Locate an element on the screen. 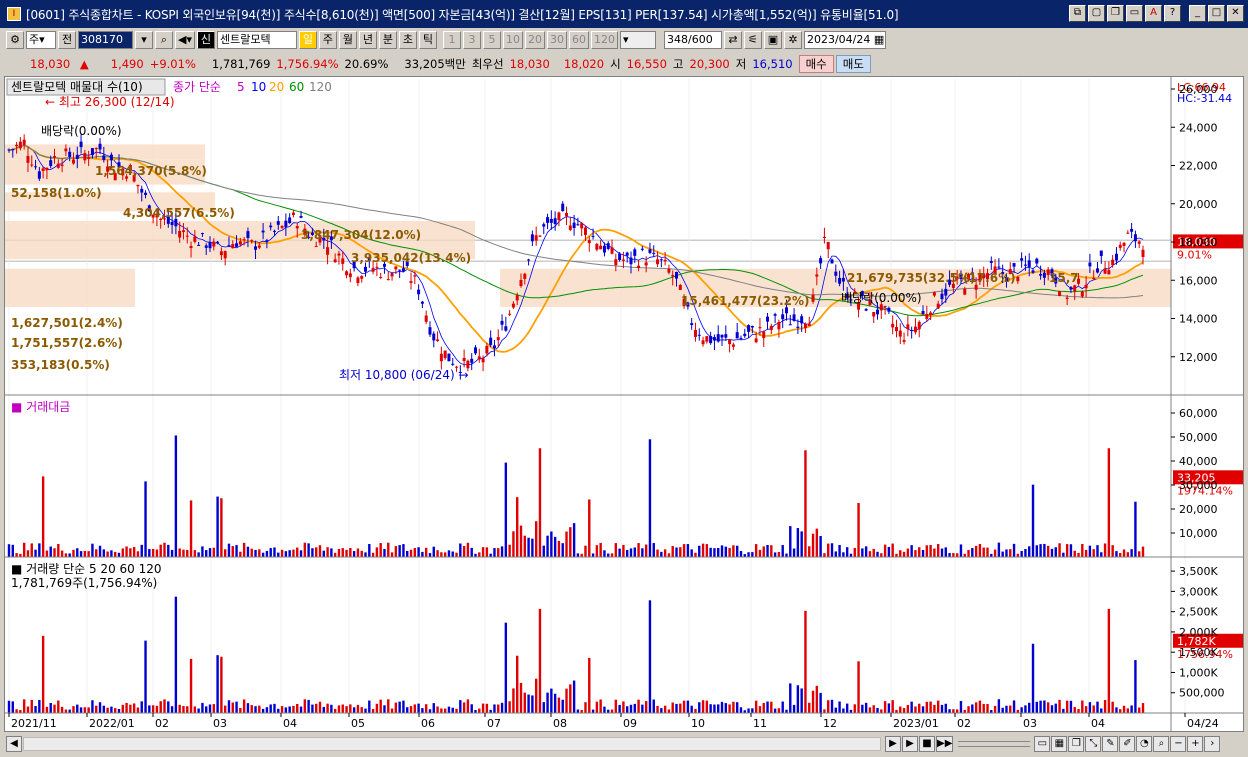  scroll-left-icon: ◀ is located at coordinates (14, 744).